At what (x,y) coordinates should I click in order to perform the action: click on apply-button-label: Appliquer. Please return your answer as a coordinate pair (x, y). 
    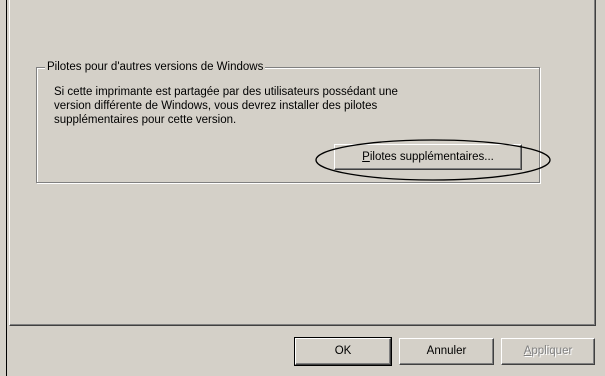
    Looking at the image, I should click on (548, 351).